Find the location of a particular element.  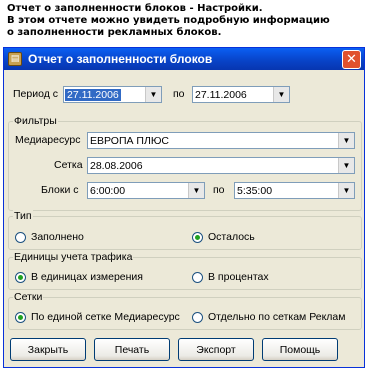

type-remaining-radio: Осталось is located at coordinates (223, 237).